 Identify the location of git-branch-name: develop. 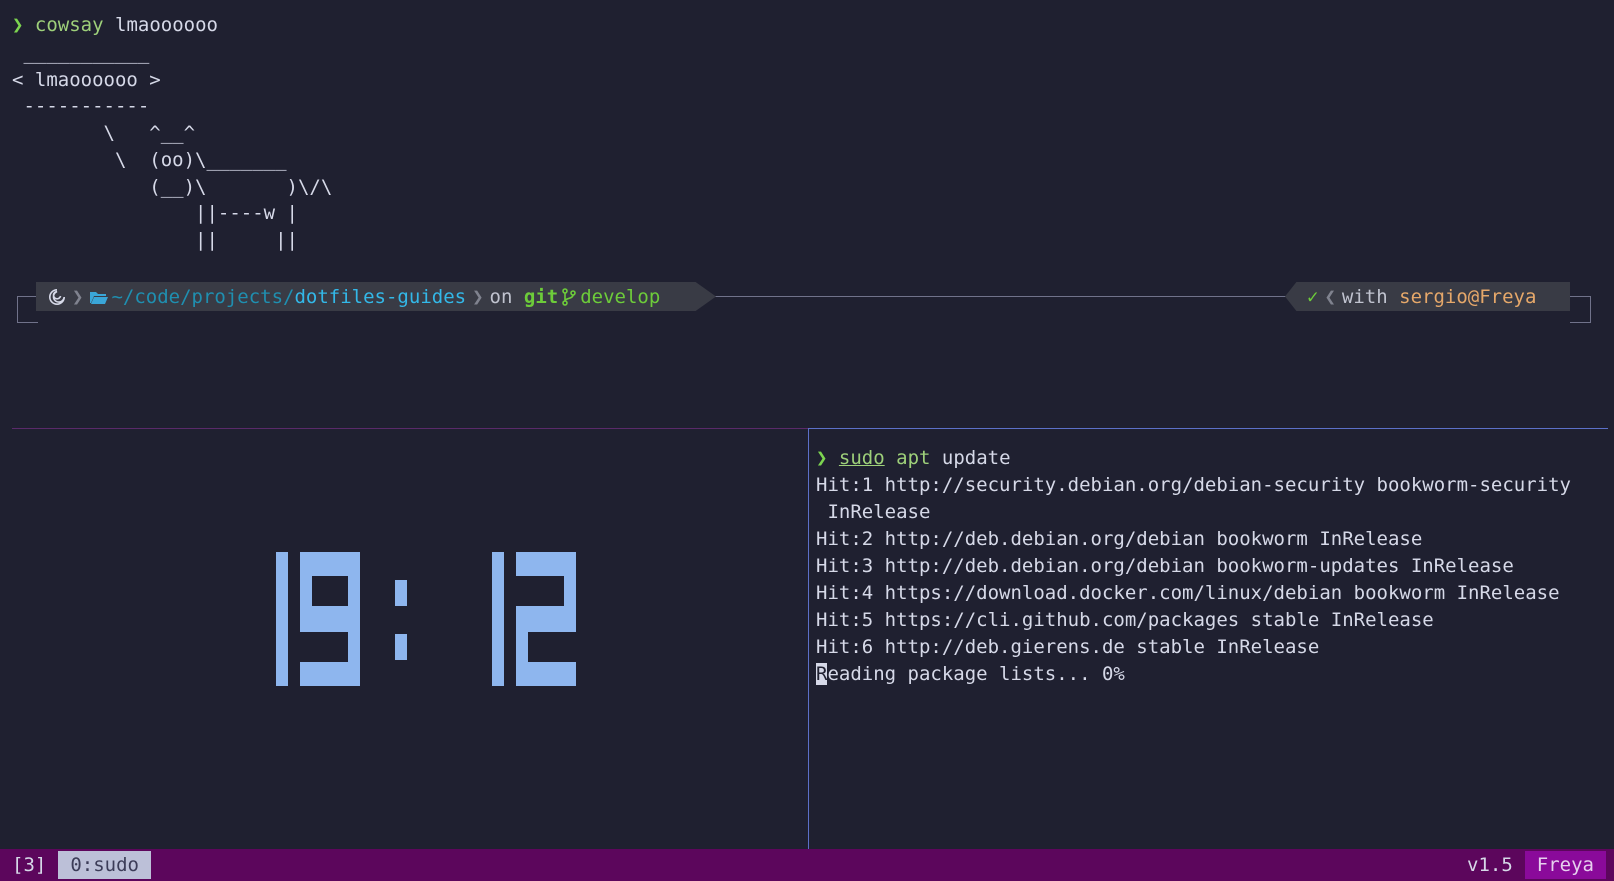
(620, 296).